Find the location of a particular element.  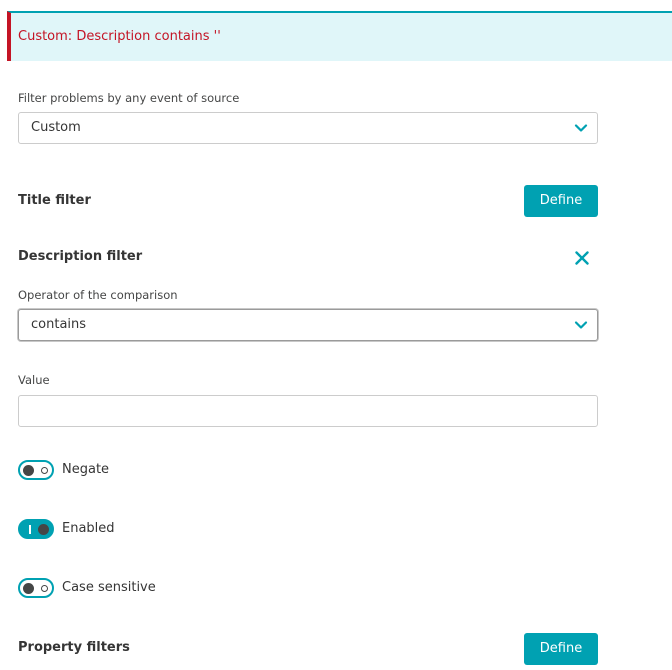

enabled-toggle is located at coordinates (36, 529).